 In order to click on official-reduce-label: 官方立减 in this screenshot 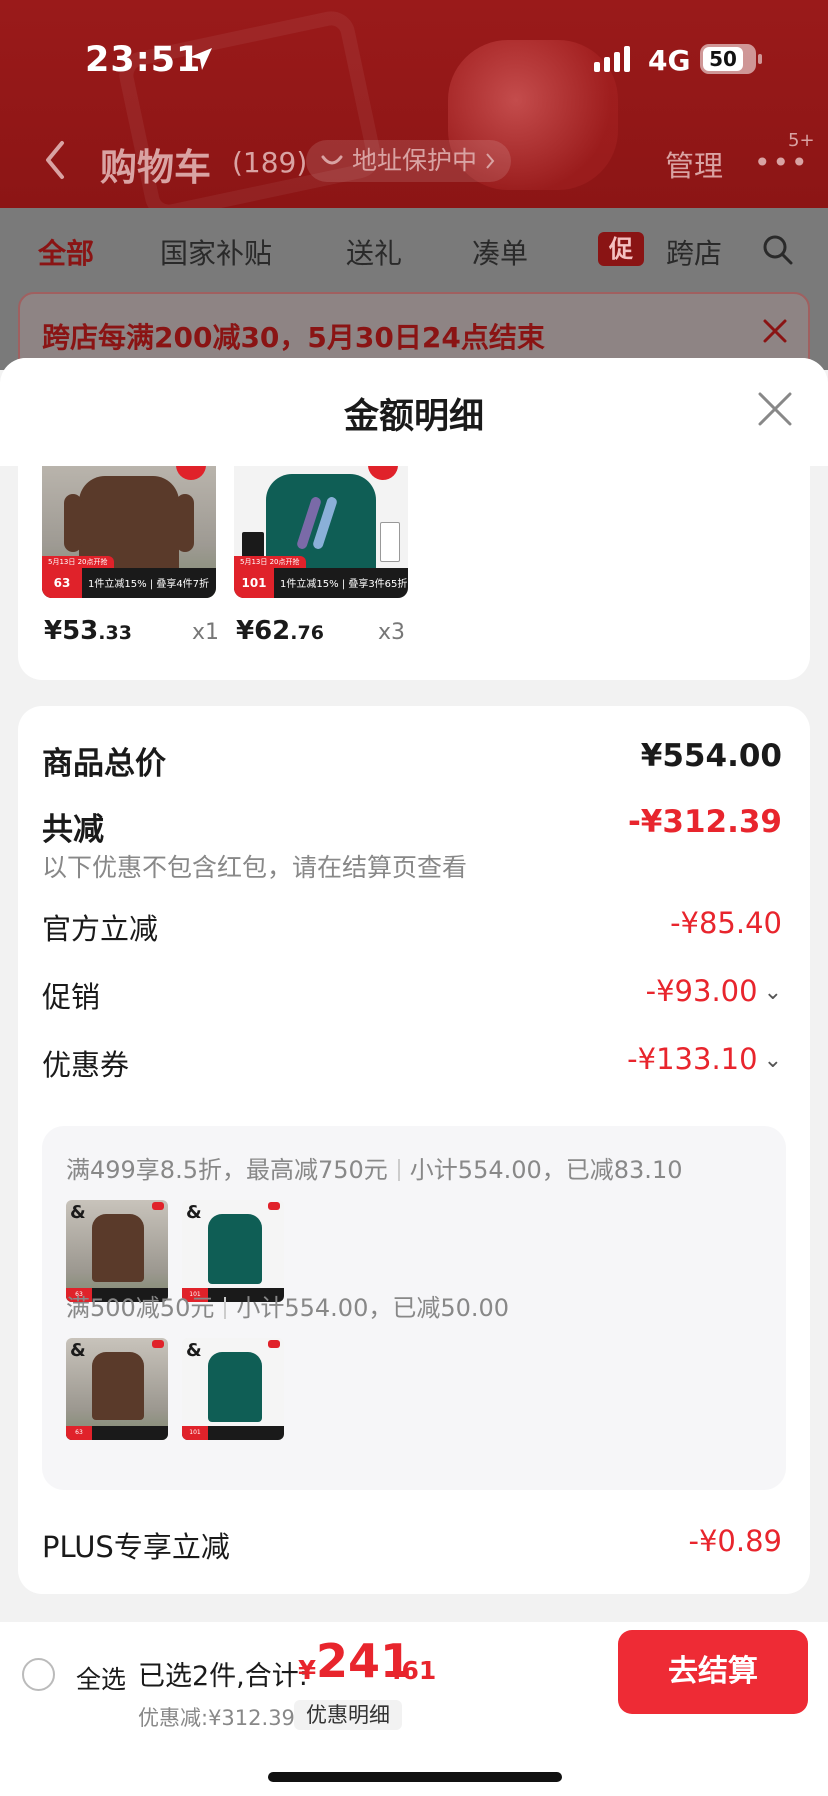, I will do `click(100, 929)`.